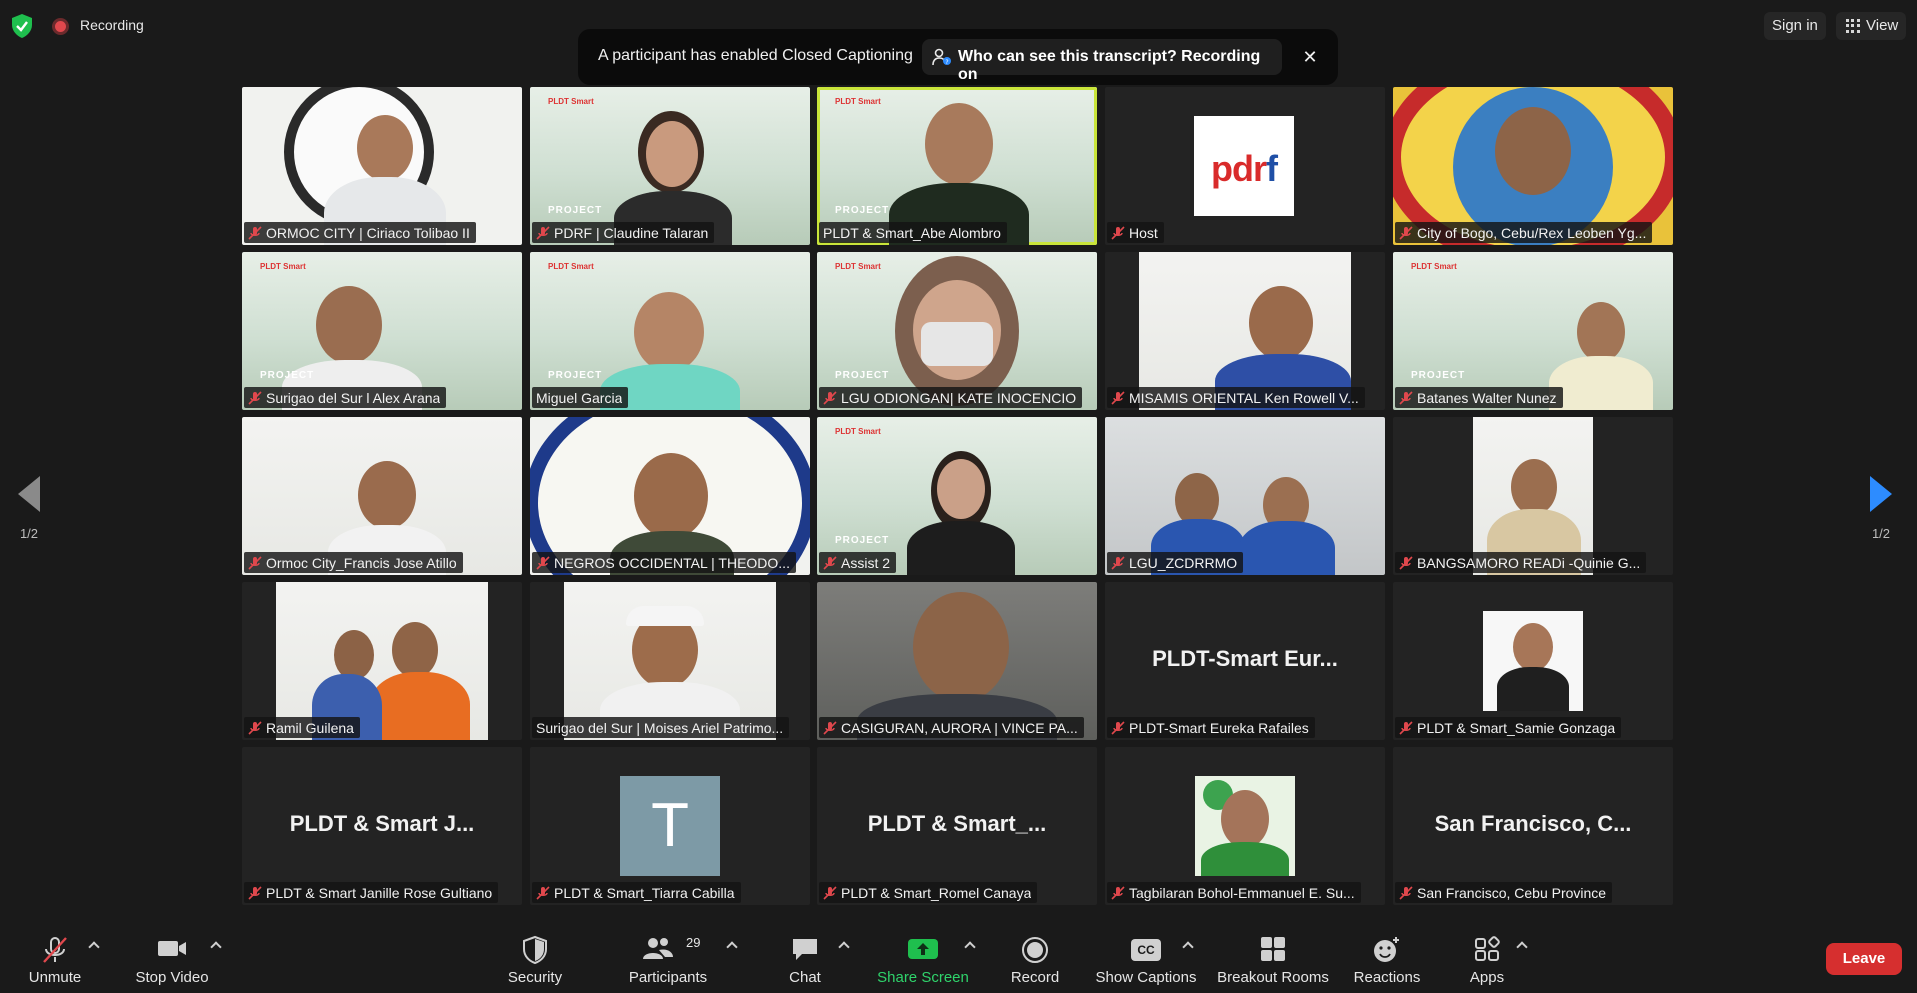  What do you see at coordinates (670, 826) in the screenshot?
I see `participant-tile: T PLDT & Smart_Tiarra Cabilla` at bounding box center [670, 826].